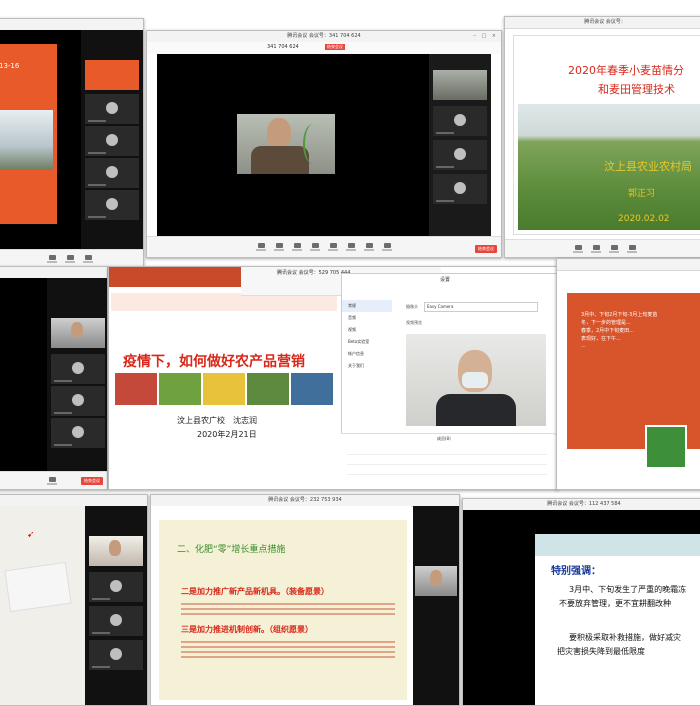 The width and height of the screenshot is (700, 706). Describe the element at coordinates (10, 66) in the screenshot. I see `slide-title: 13-16` at that location.